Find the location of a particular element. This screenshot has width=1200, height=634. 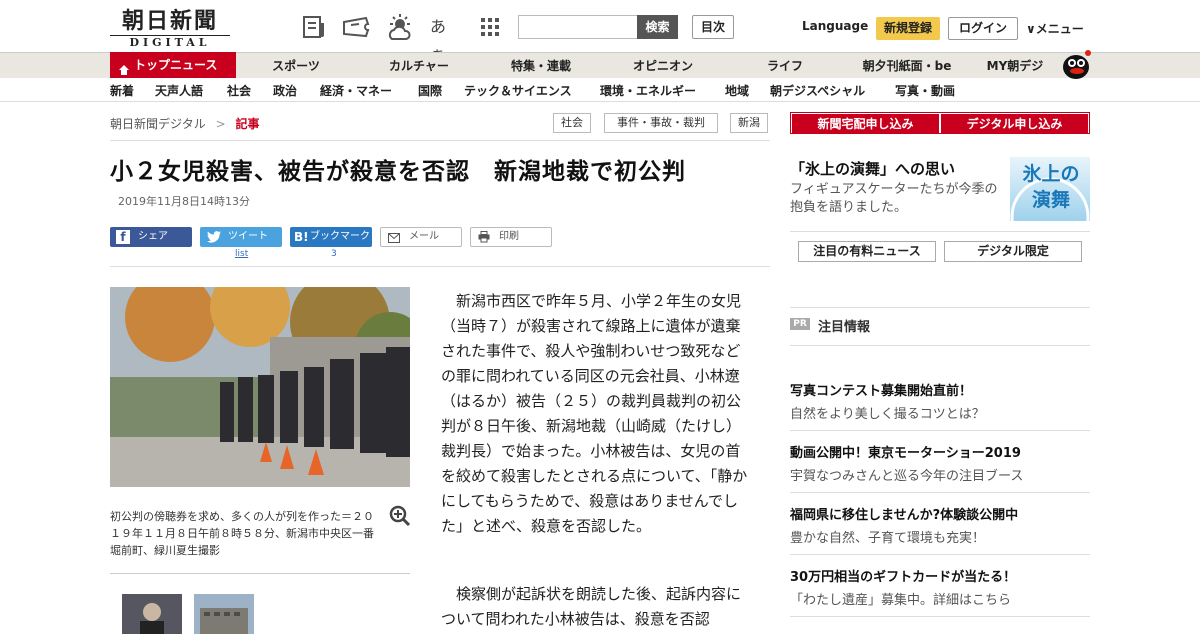

pr-heading: 注目情報 is located at coordinates (844, 327).